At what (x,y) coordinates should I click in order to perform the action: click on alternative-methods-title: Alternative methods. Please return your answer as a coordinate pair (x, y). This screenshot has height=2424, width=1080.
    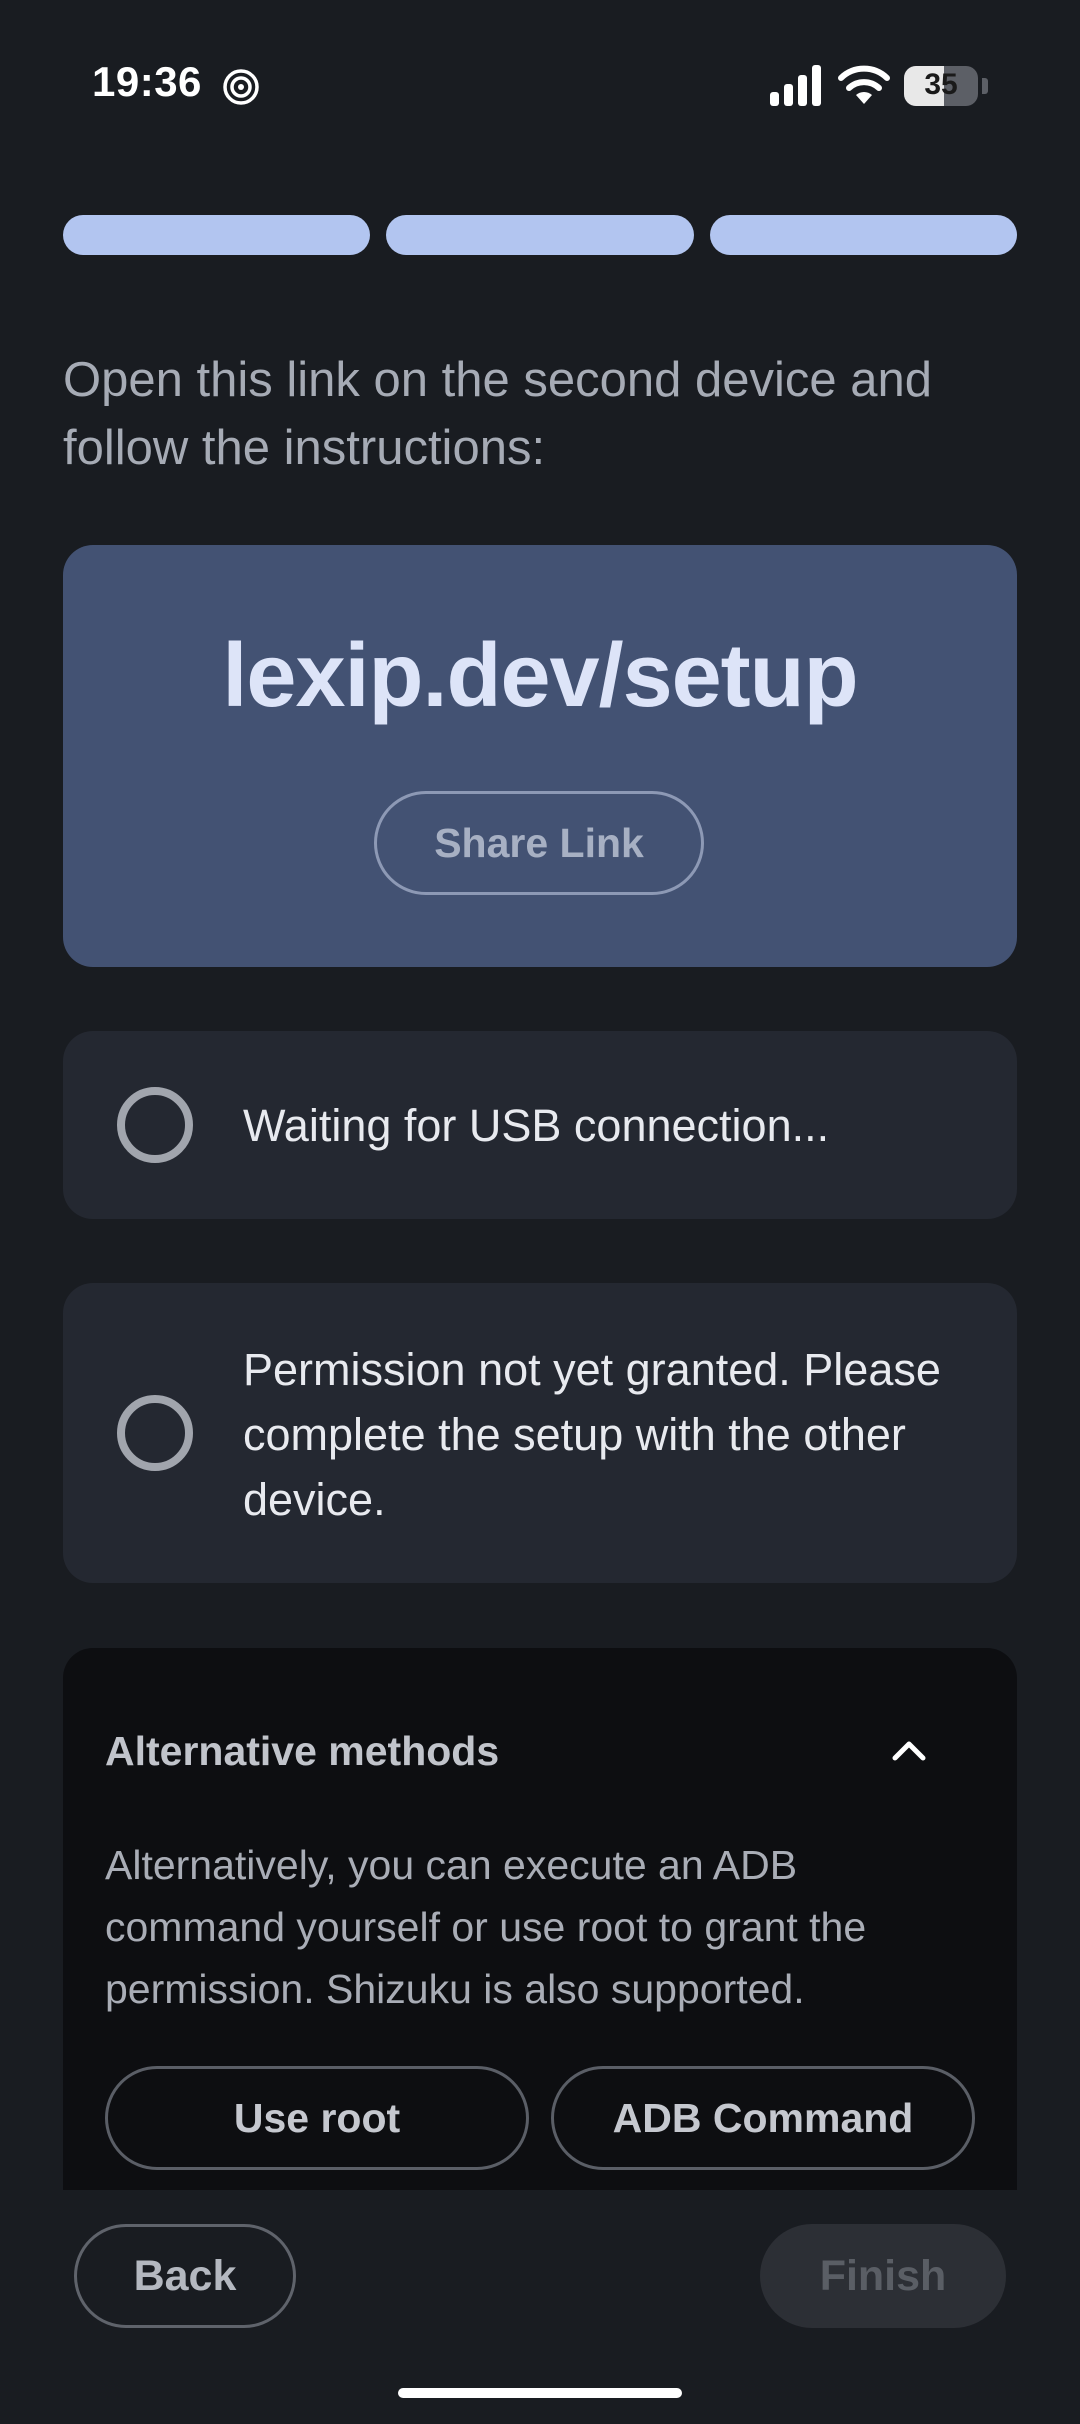
    Looking at the image, I should click on (302, 1751).